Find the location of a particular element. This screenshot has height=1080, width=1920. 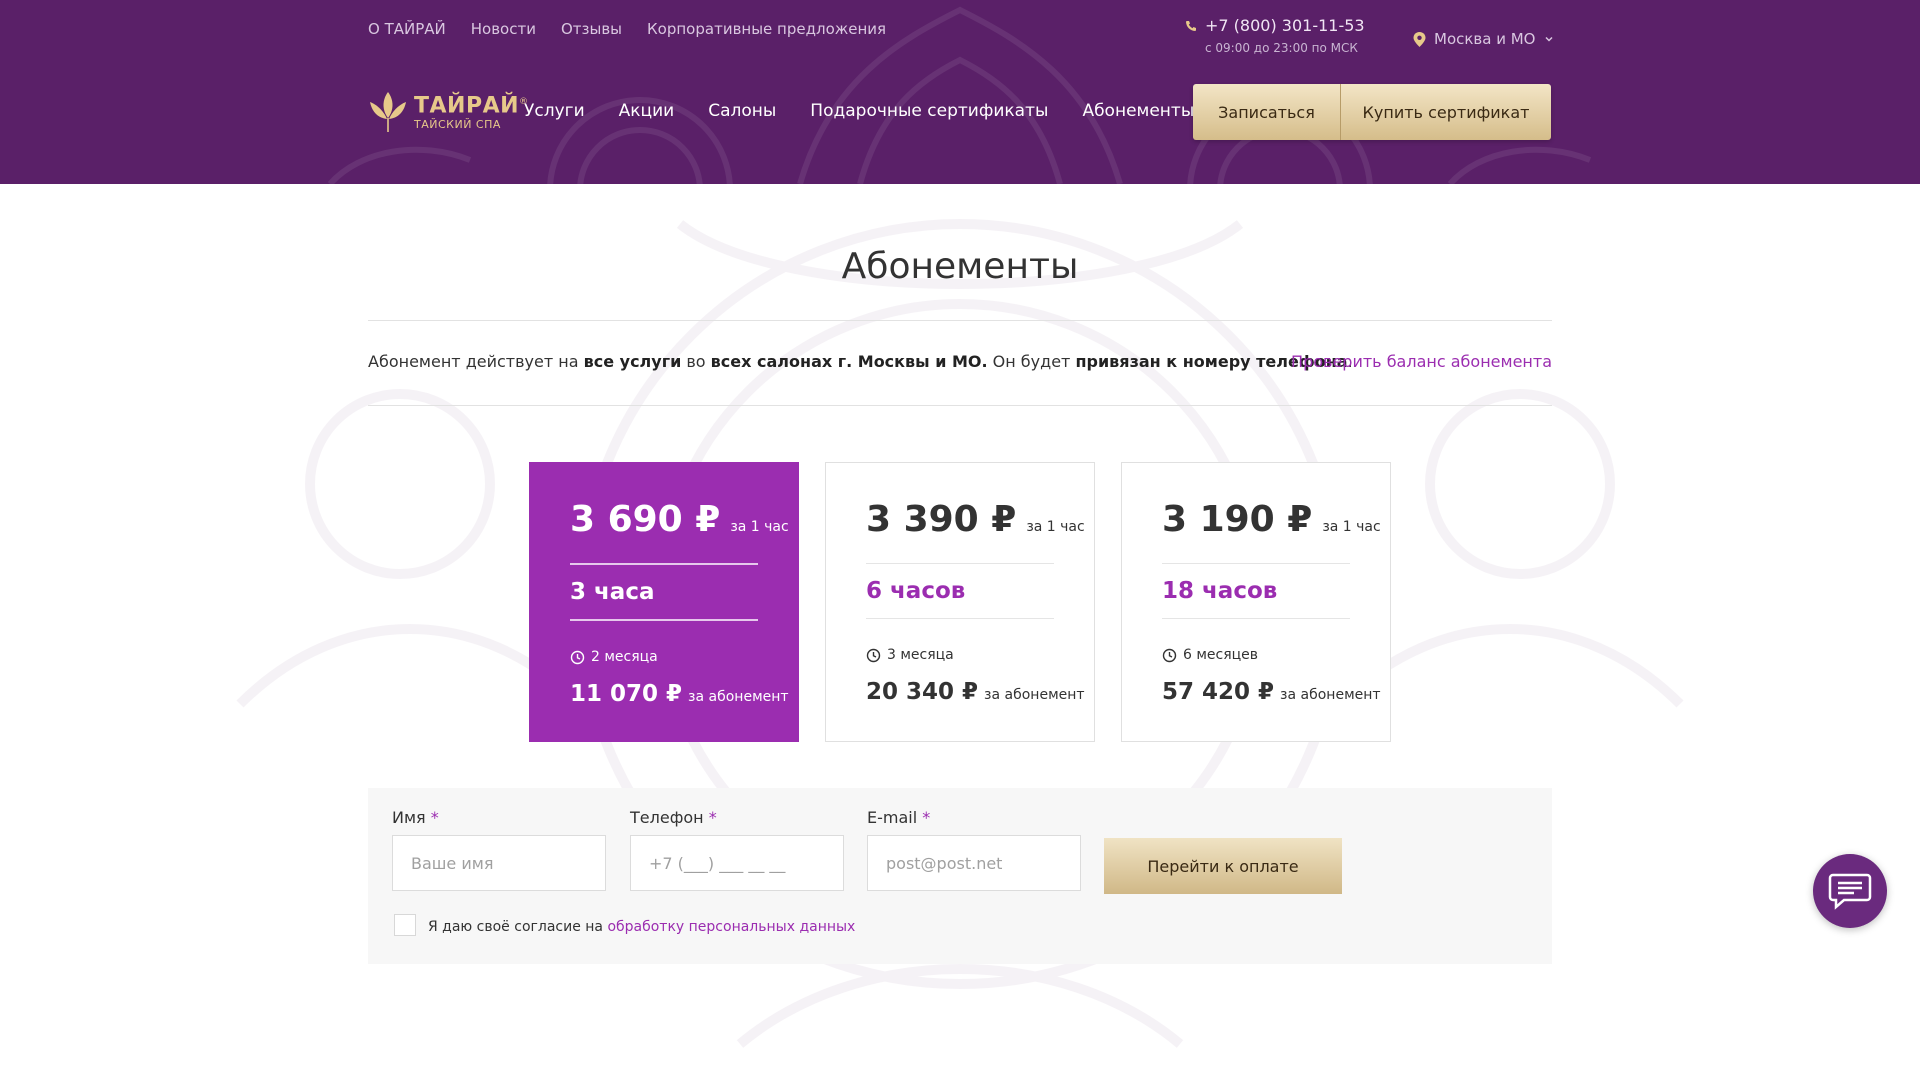

card-price: 3 690 ₽ is located at coordinates (645, 519).